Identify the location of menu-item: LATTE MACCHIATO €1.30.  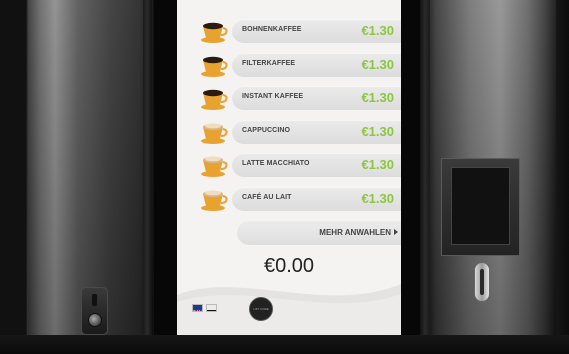
(289, 164).